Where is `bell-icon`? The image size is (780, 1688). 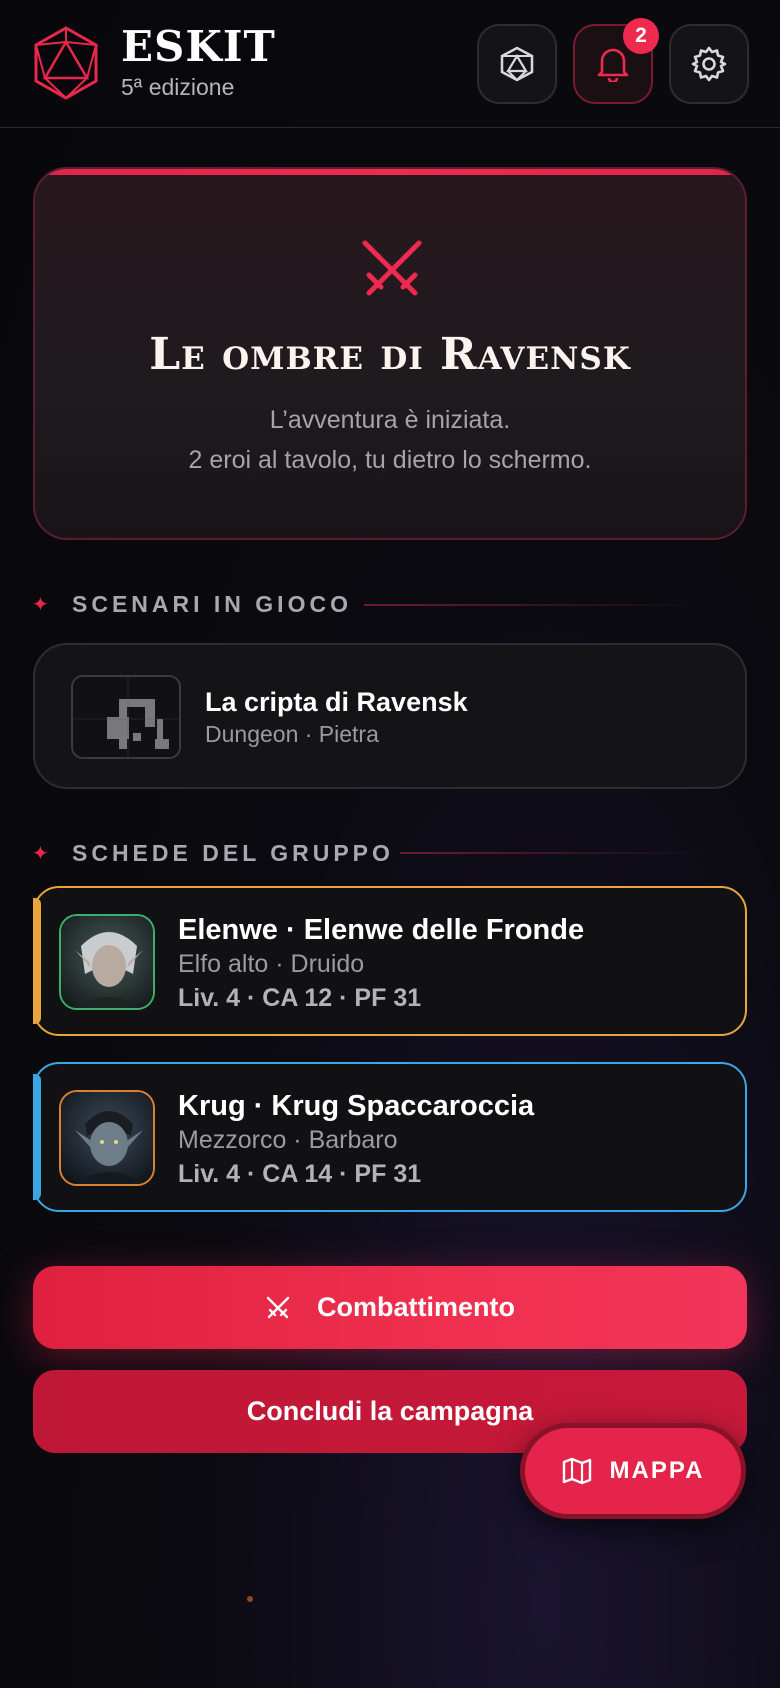 bell-icon is located at coordinates (613, 65).